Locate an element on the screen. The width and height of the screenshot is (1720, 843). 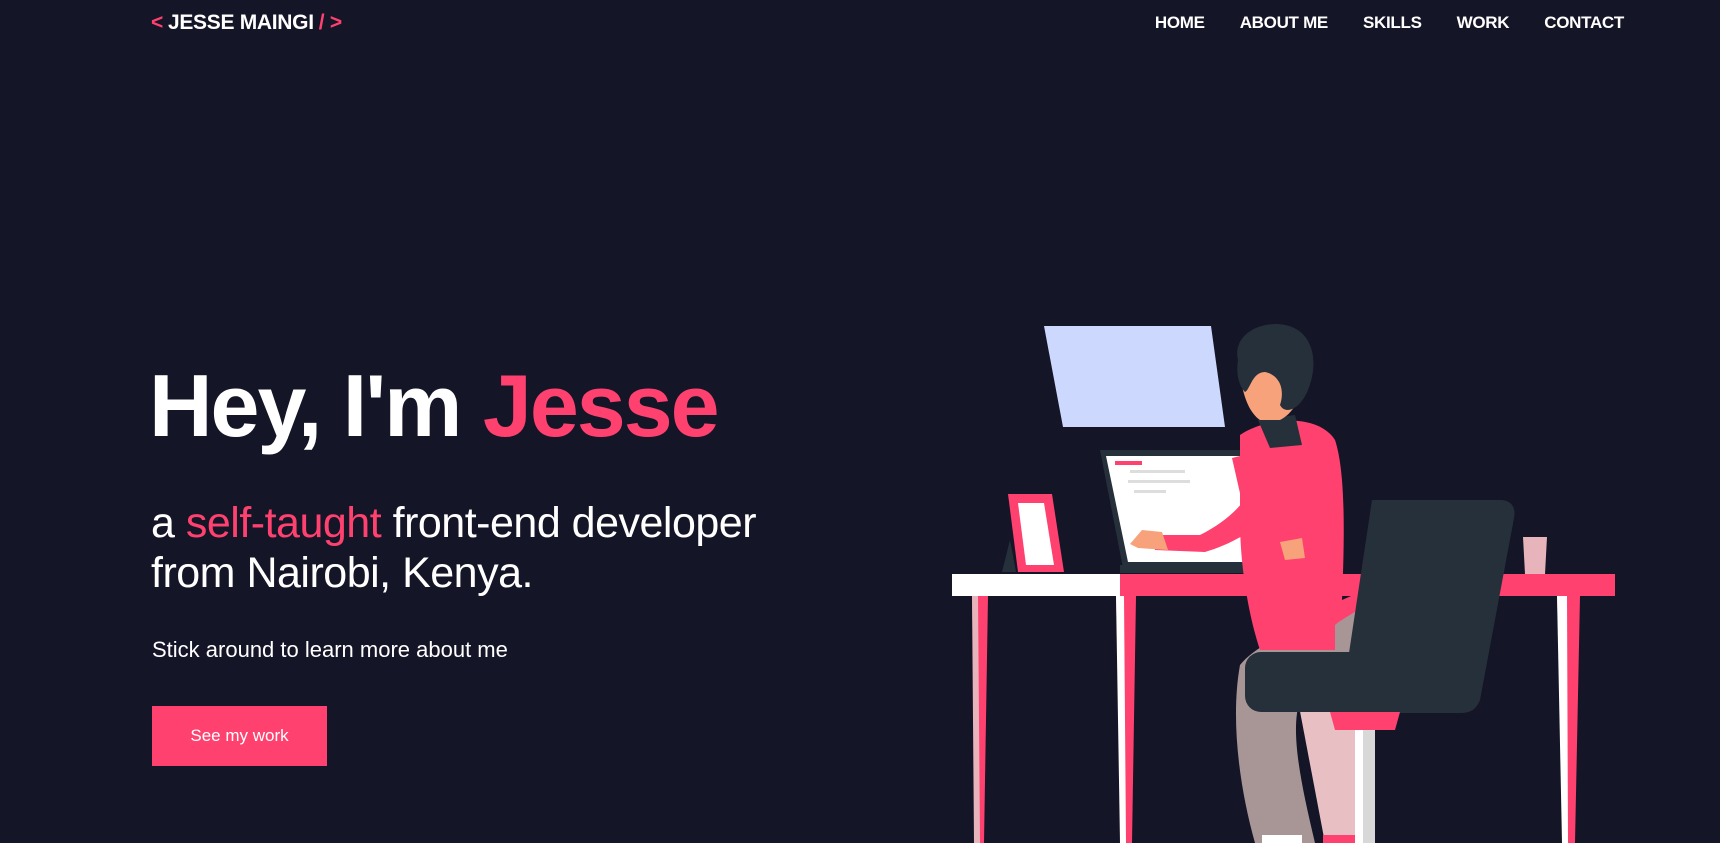
chair-seat is located at coordinates (1352, 682).